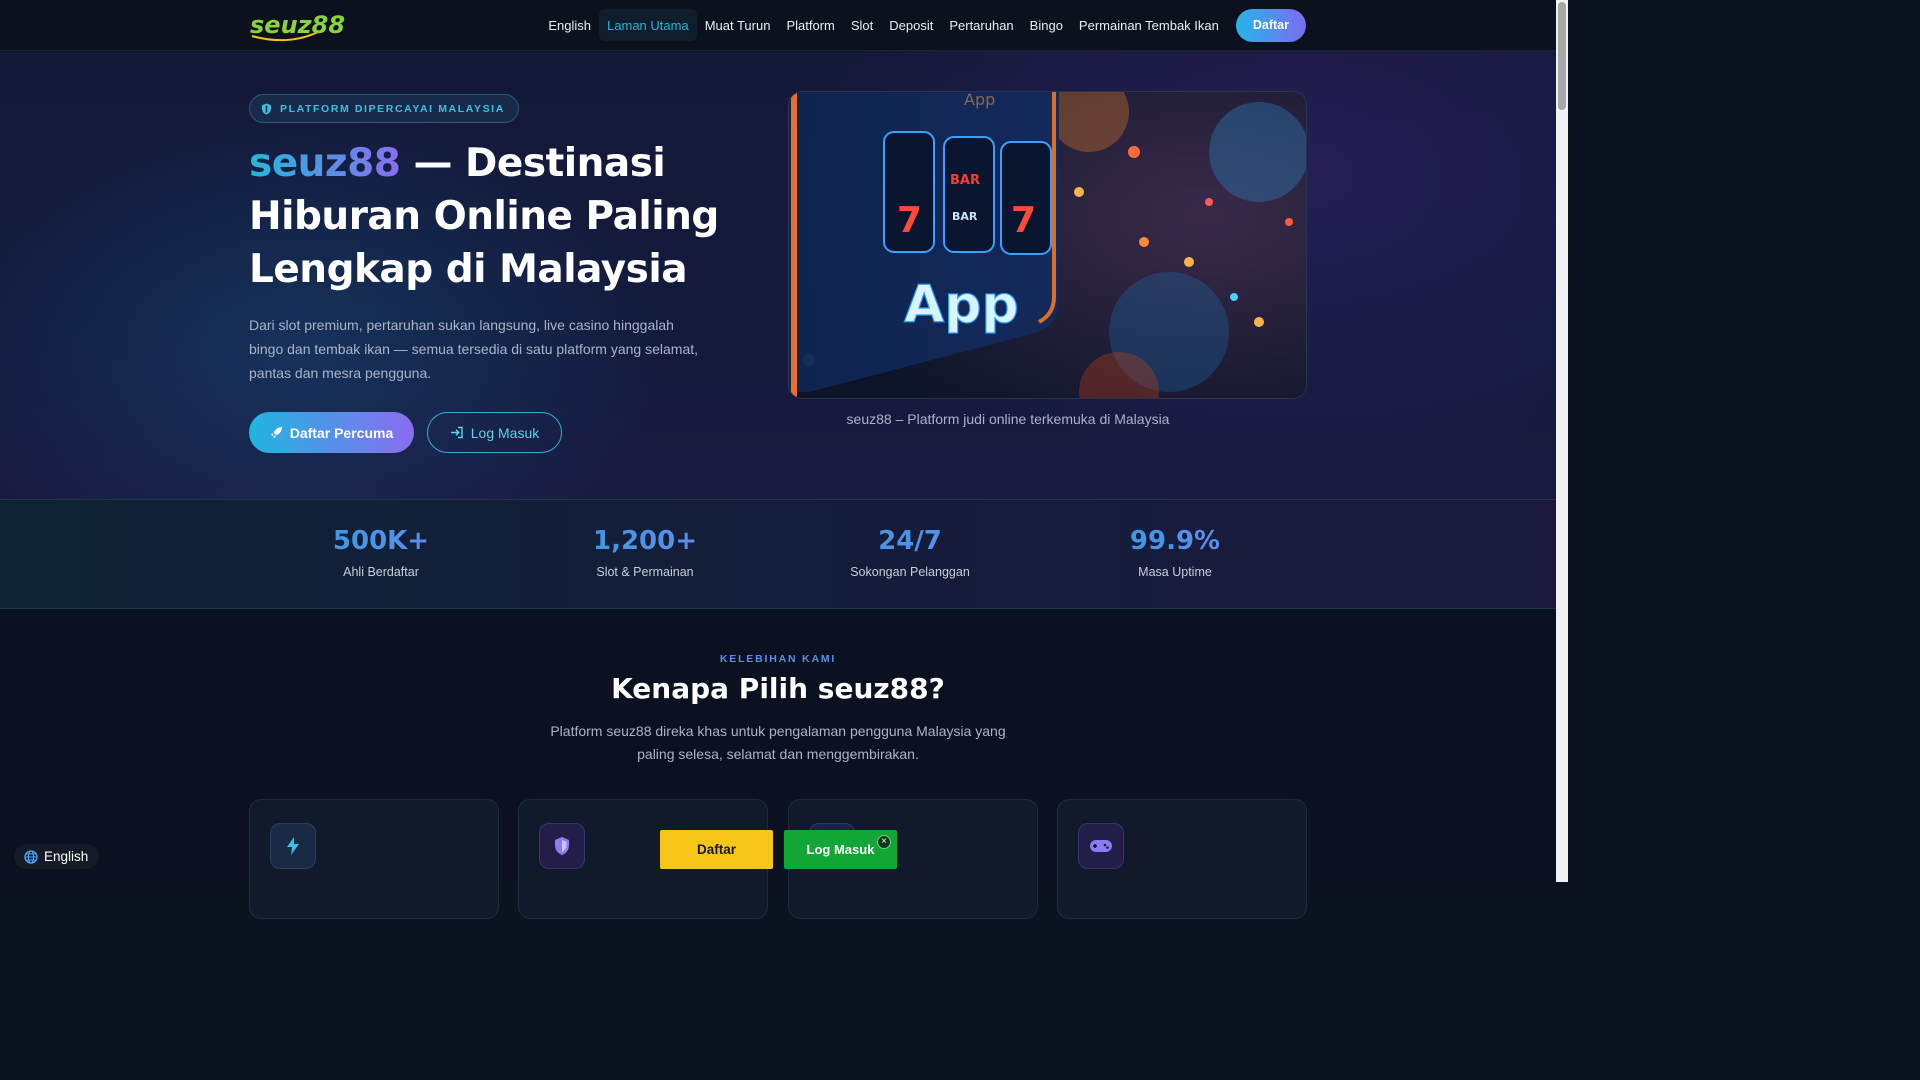 This screenshot has height=1080, width=1920. Describe the element at coordinates (979, 100) in the screenshot. I see `image-top-text: App` at that location.